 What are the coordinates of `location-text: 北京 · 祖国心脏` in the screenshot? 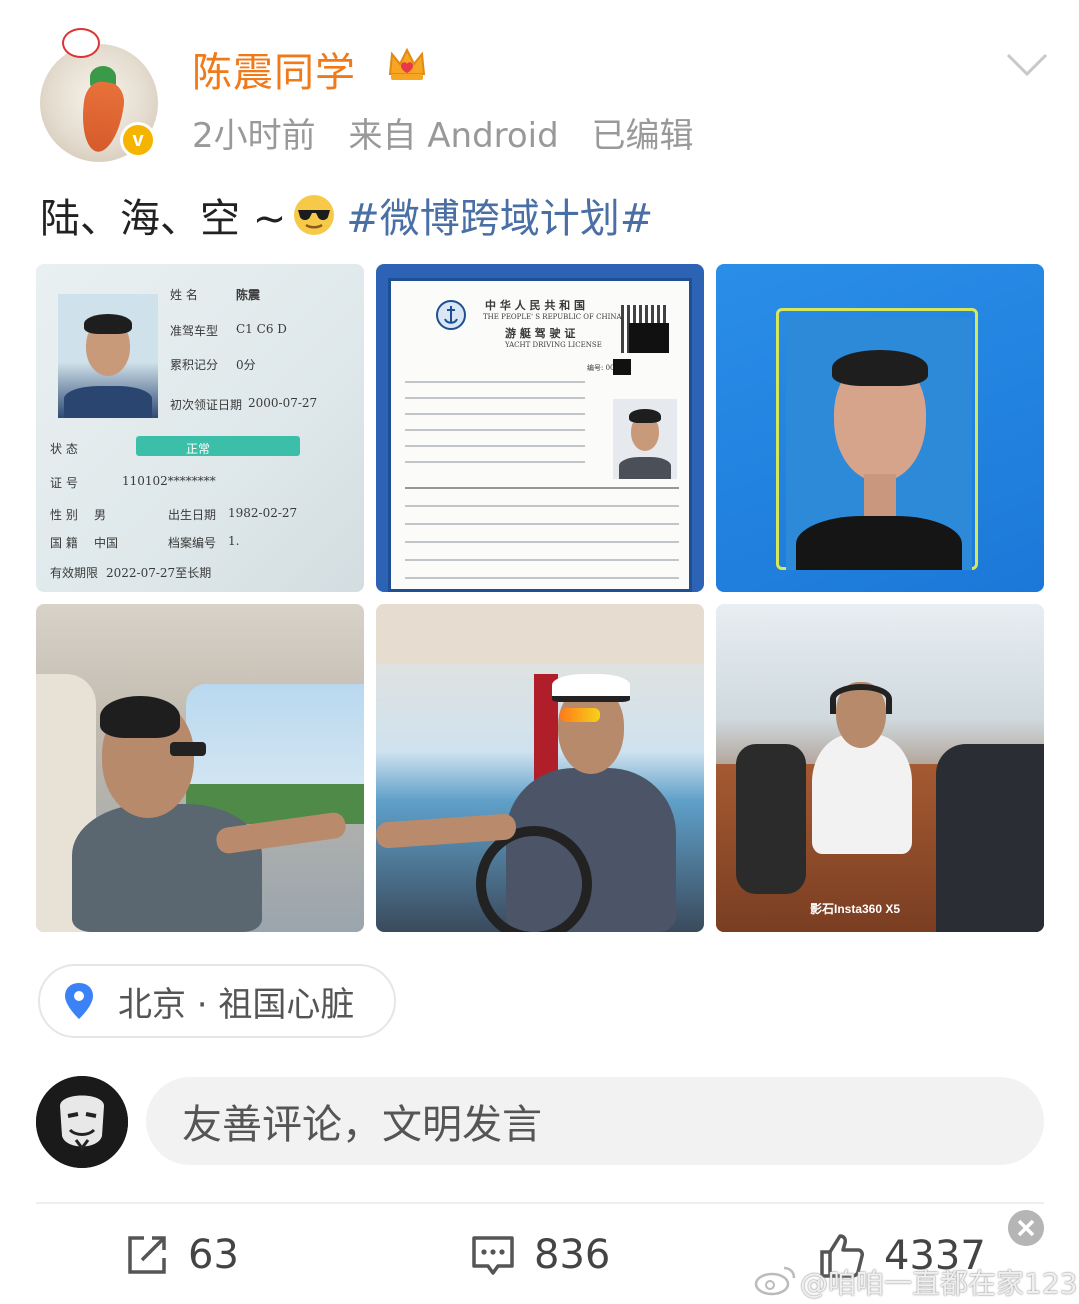 It's located at (236, 1004).